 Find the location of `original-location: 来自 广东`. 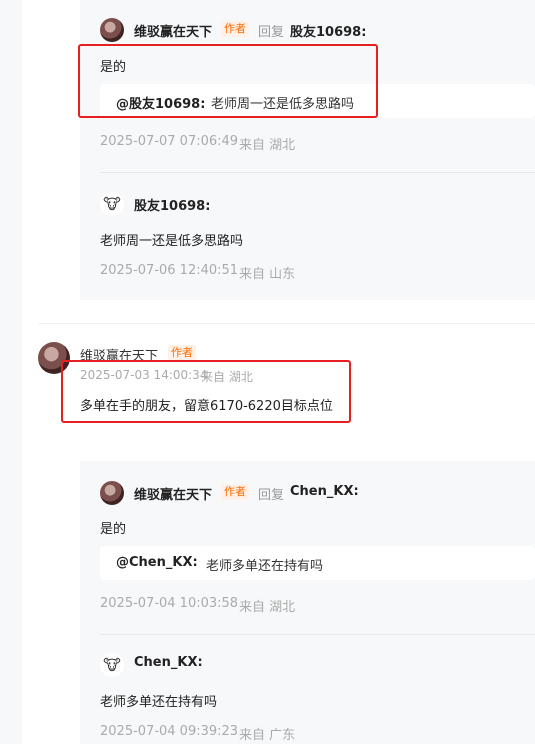

original-location: 来自 广东 is located at coordinates (267, 735).